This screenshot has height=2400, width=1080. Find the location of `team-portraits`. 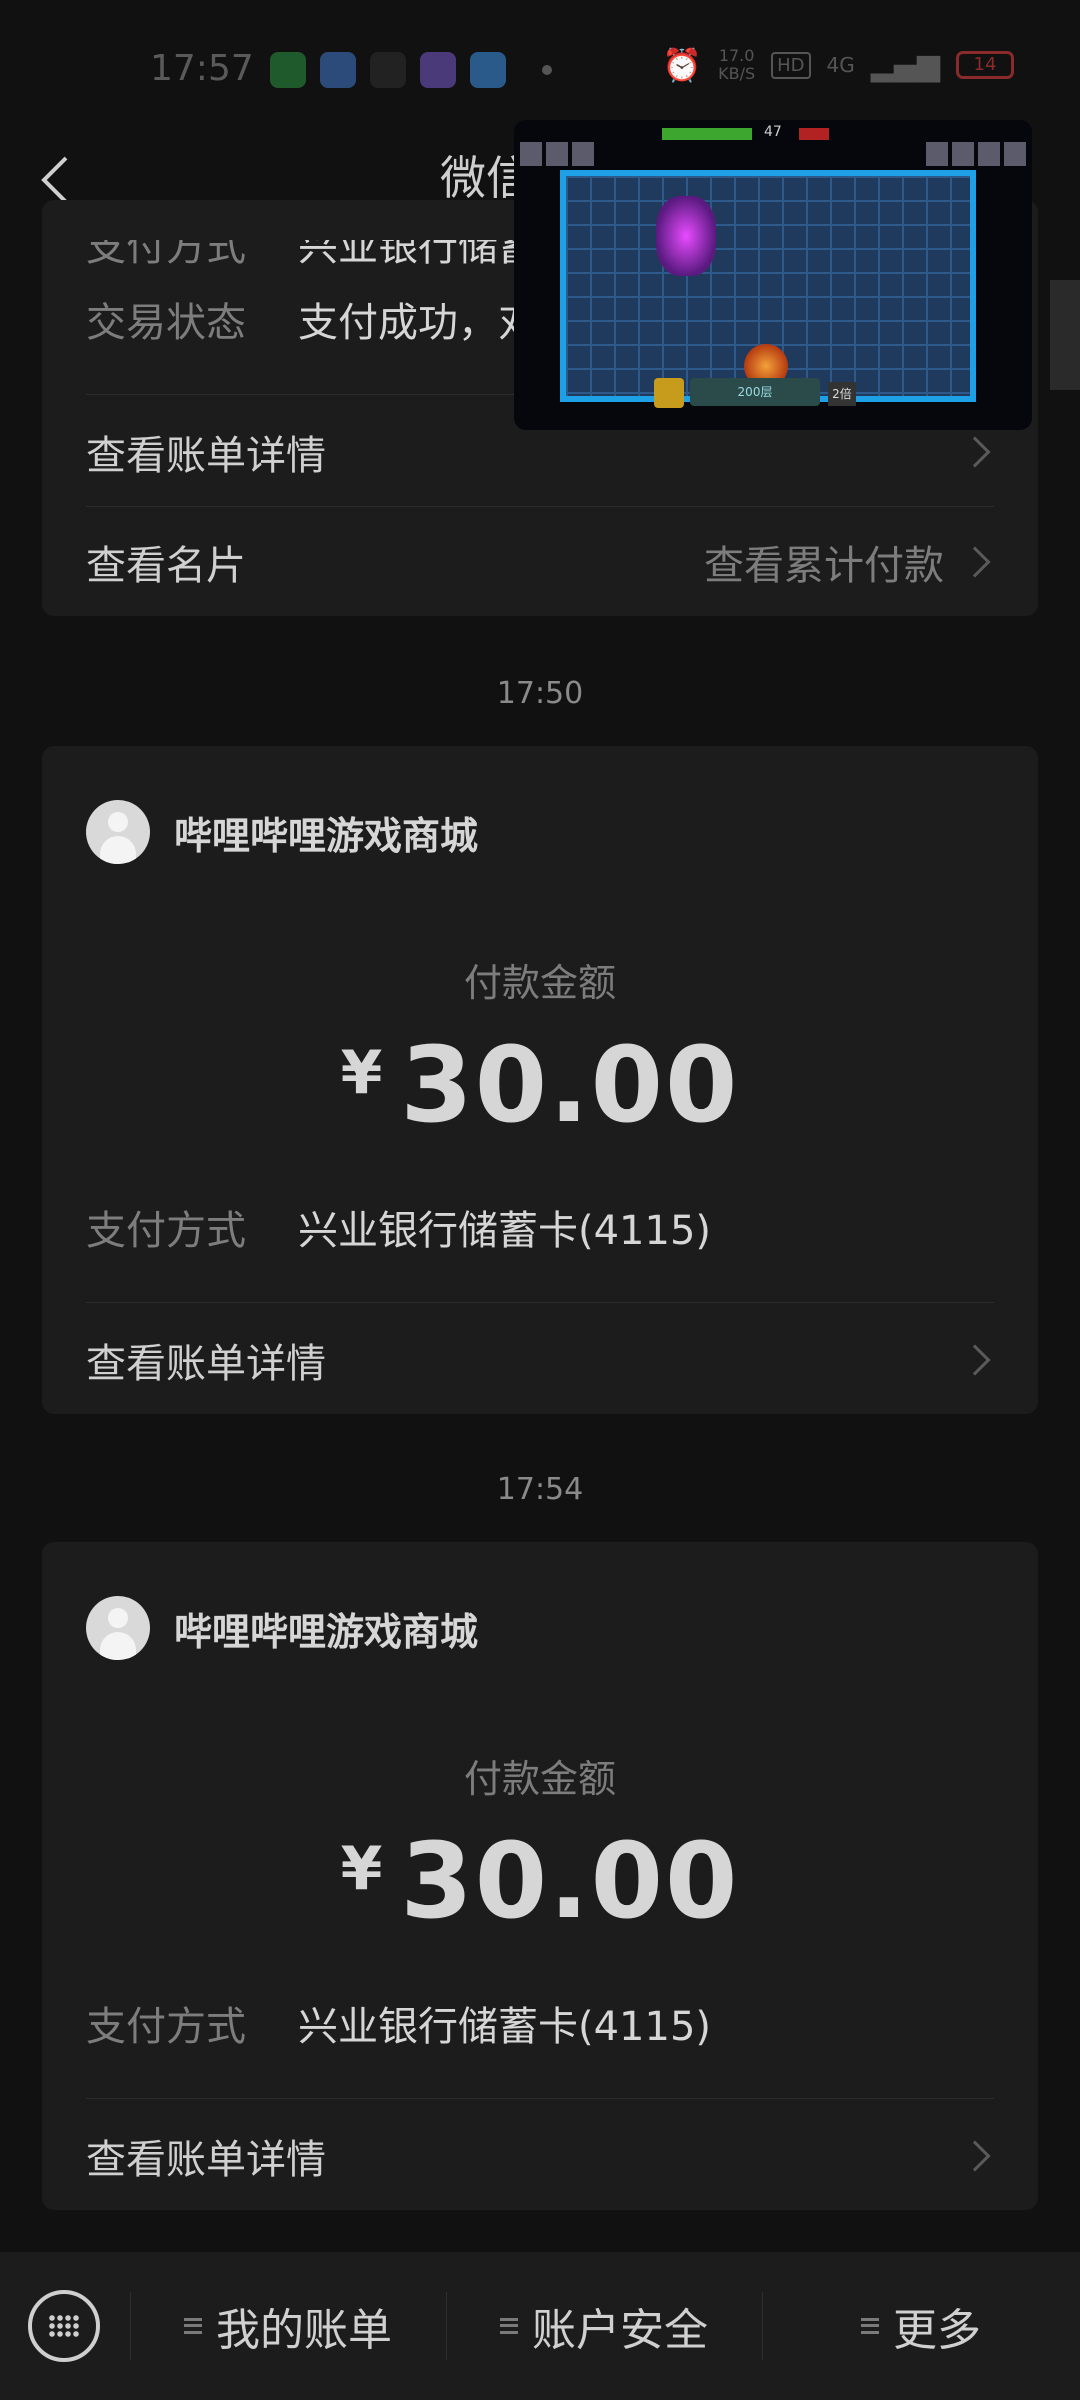

team-portraits is located at coordinates (557, 154).